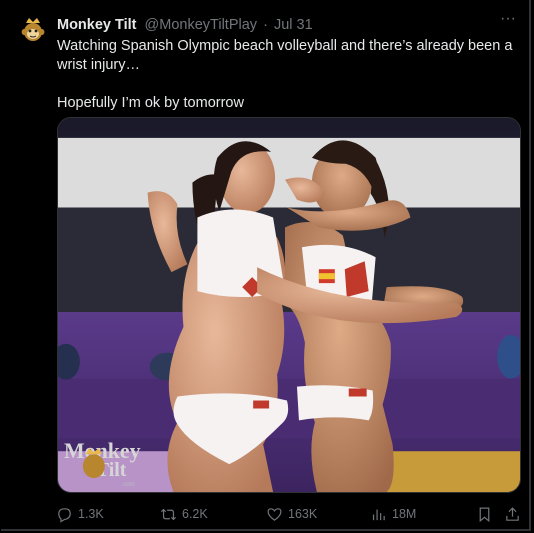 Image resolution: width=534 pixels, height=533 pixels. I want to click on bookmark-button, so click(487, 514).